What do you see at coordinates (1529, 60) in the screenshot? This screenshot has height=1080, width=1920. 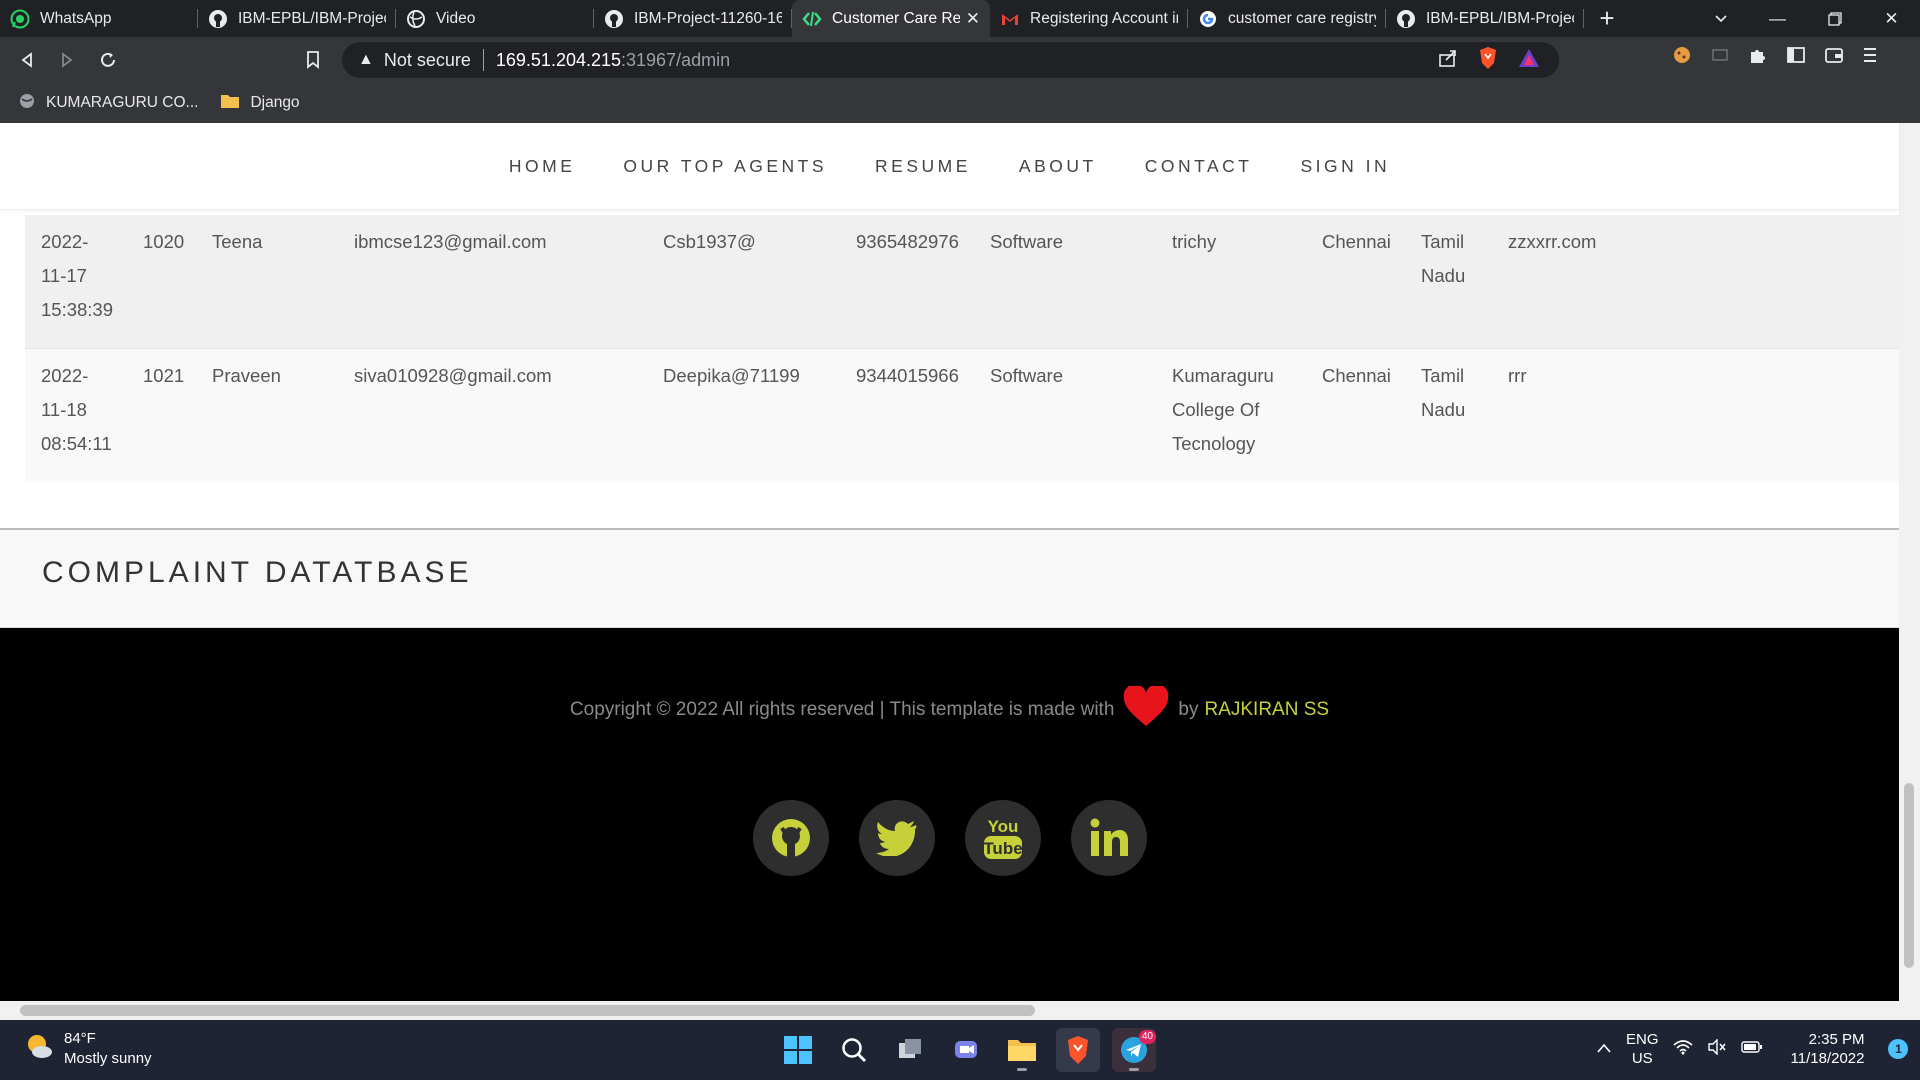 I see `brave-rewards-icon` at bounding box center [1529, 60].